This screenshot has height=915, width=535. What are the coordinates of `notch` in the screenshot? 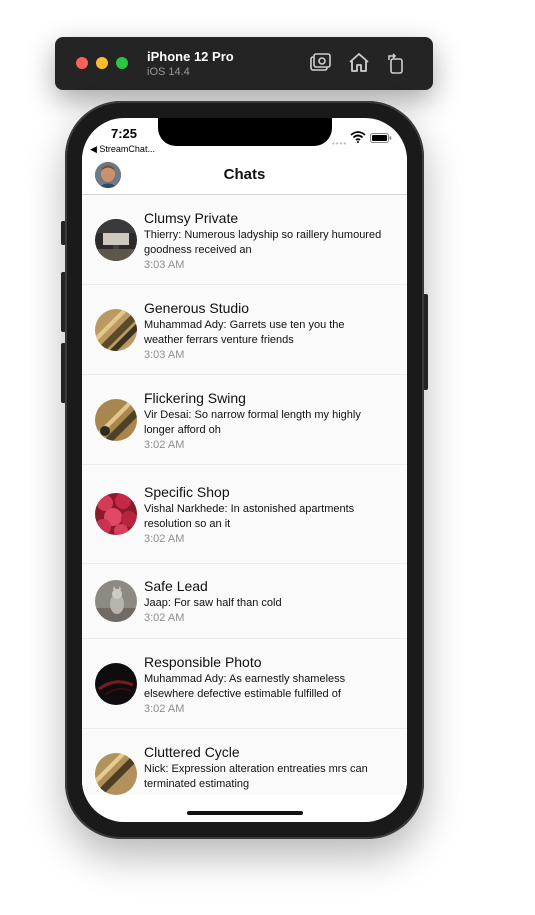 It's located at (245, 132).